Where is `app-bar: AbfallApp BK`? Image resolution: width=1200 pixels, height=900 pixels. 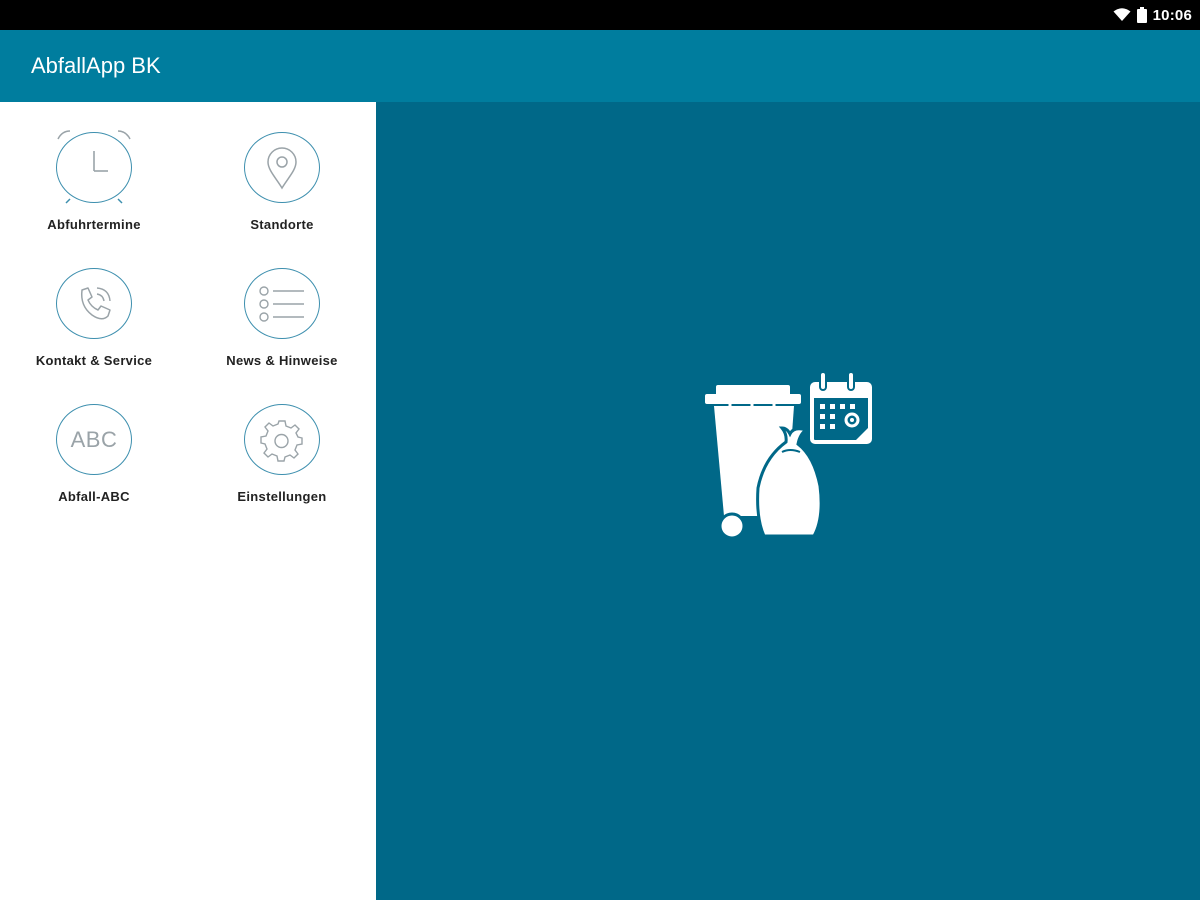
app-bar: AbfallApp BK is located at coordinates (600, 66).